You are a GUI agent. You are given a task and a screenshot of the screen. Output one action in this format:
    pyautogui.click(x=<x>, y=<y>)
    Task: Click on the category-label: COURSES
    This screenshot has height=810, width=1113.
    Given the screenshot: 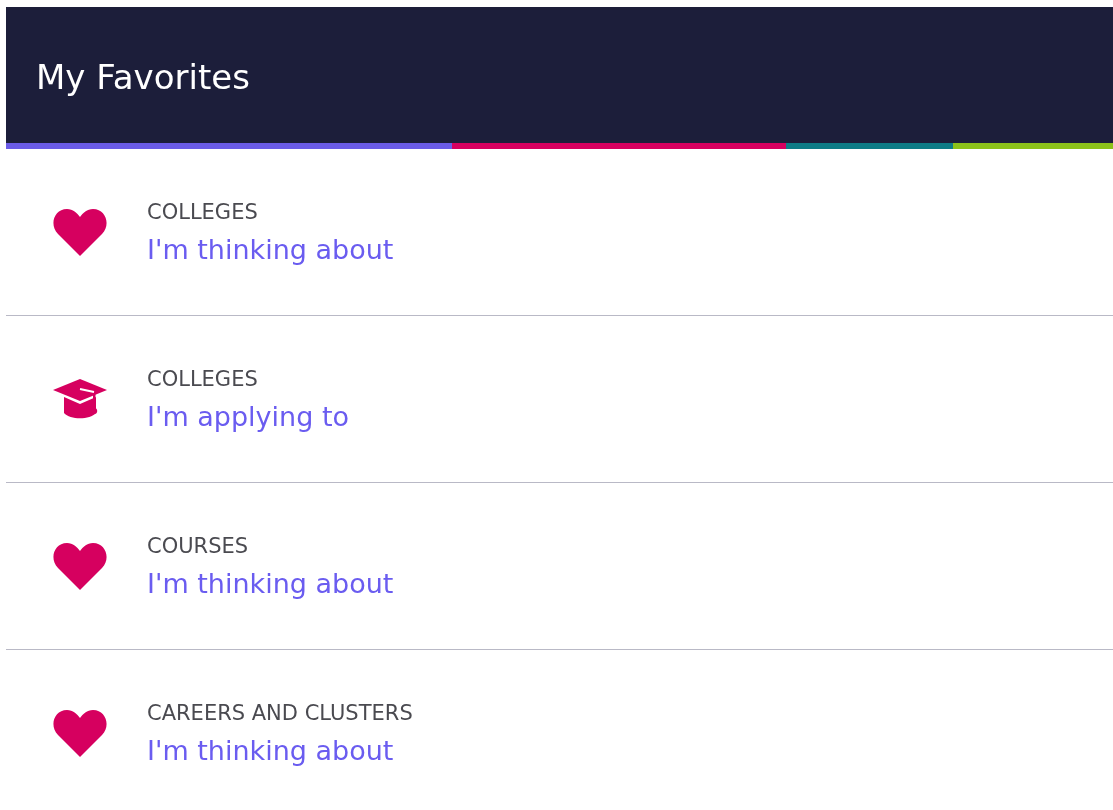 What is the action you would take?
    pyautogui.click(x=198, y=545)
    